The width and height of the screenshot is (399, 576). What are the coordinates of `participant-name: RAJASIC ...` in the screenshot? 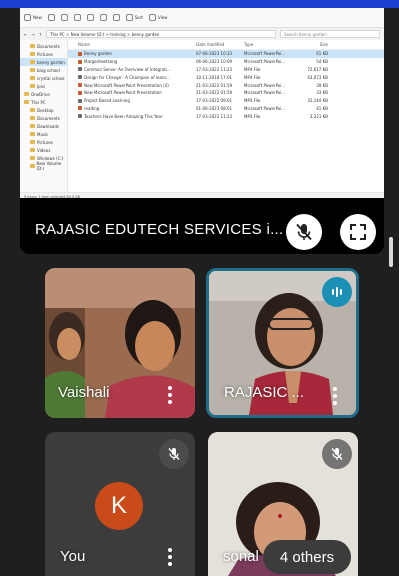 It's located at (264, 392).